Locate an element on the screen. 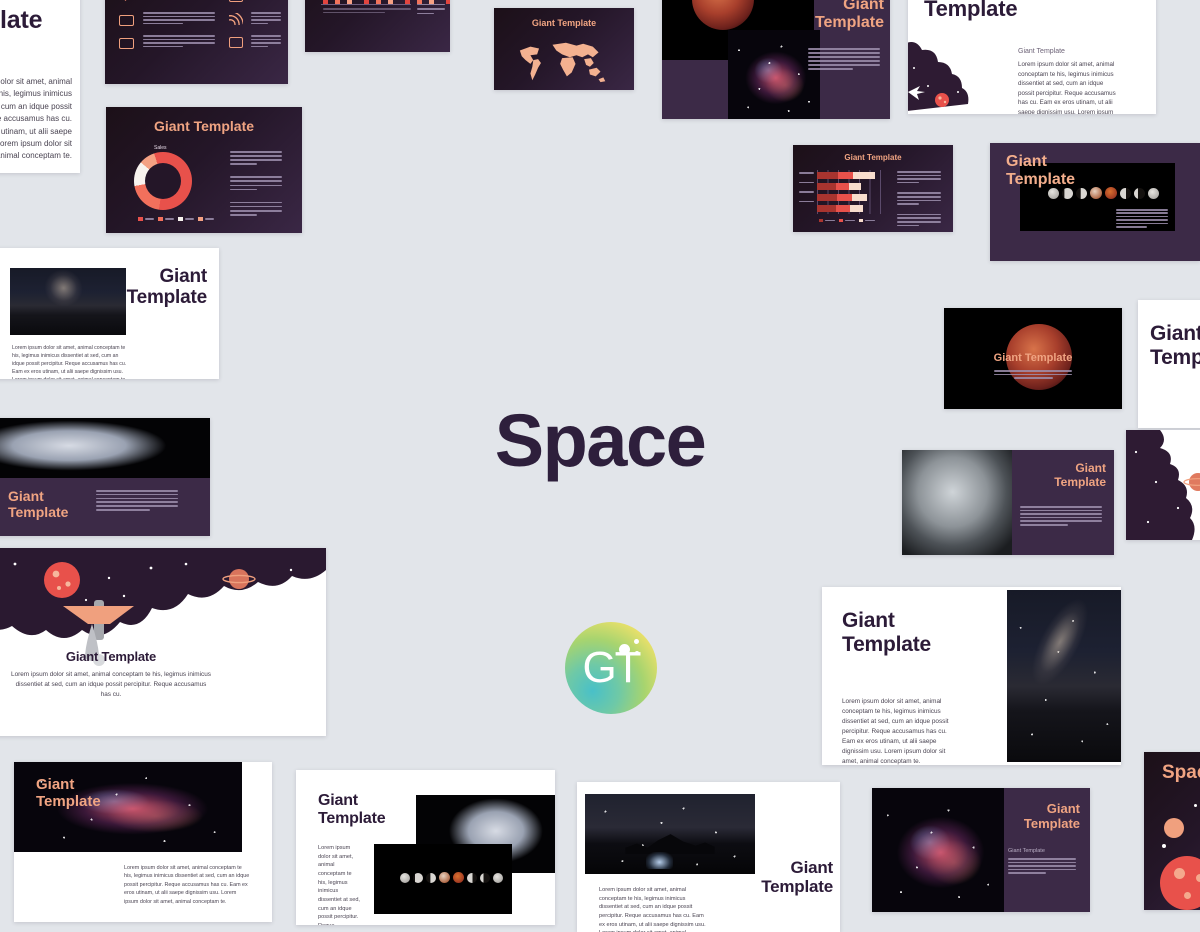  battery-icon is located at coordinates (236, 1).